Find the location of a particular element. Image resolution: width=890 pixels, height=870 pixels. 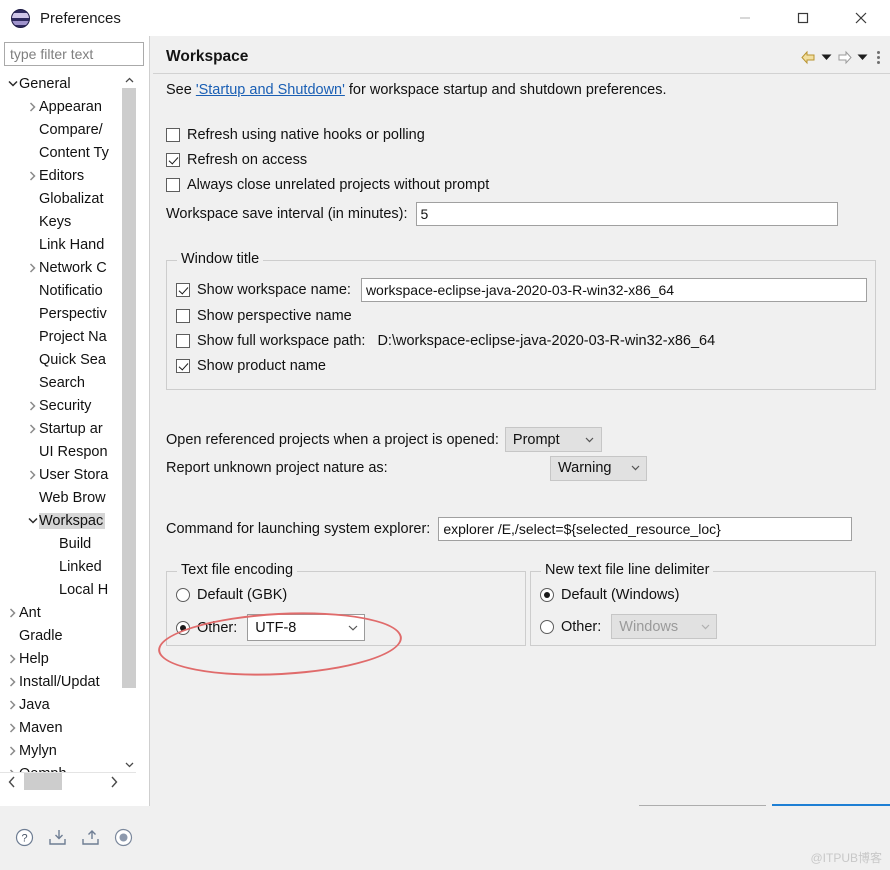

sidebar-item-gradle: Gradle is located at coordinates (68, 635).